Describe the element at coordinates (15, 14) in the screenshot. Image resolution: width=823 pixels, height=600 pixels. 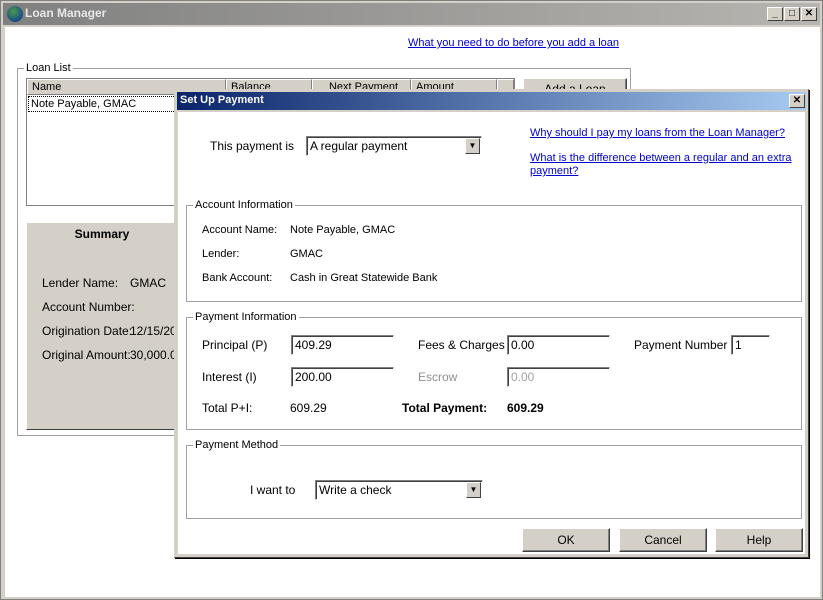
I see `app-globe-icon` at that location.